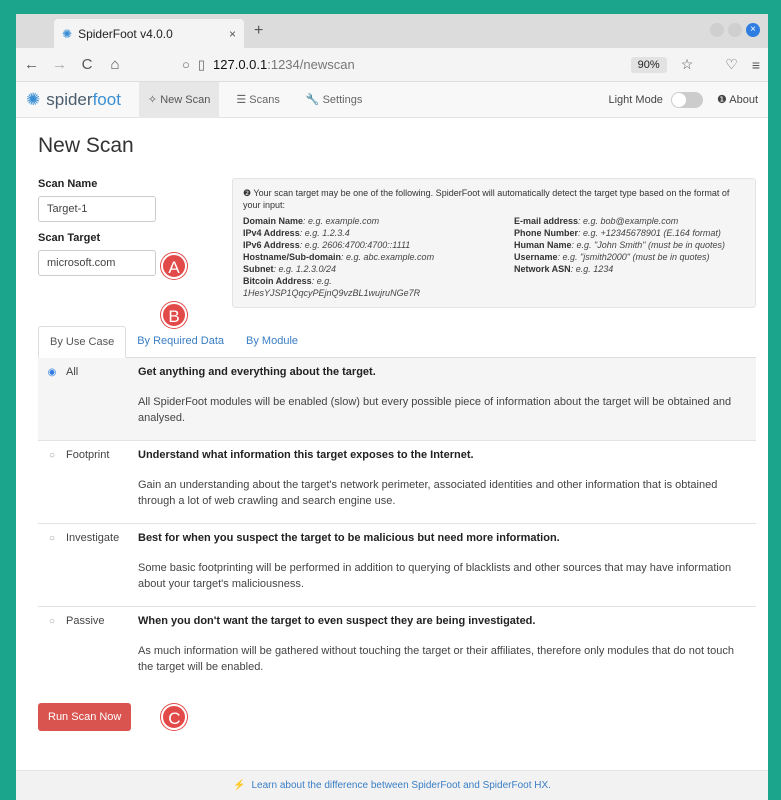 This screenshot has width=781, height=800. Describe the element at coordinates (180, 341) in the screenshot. I see `tab-by-required-data: By Required Data` at that location.